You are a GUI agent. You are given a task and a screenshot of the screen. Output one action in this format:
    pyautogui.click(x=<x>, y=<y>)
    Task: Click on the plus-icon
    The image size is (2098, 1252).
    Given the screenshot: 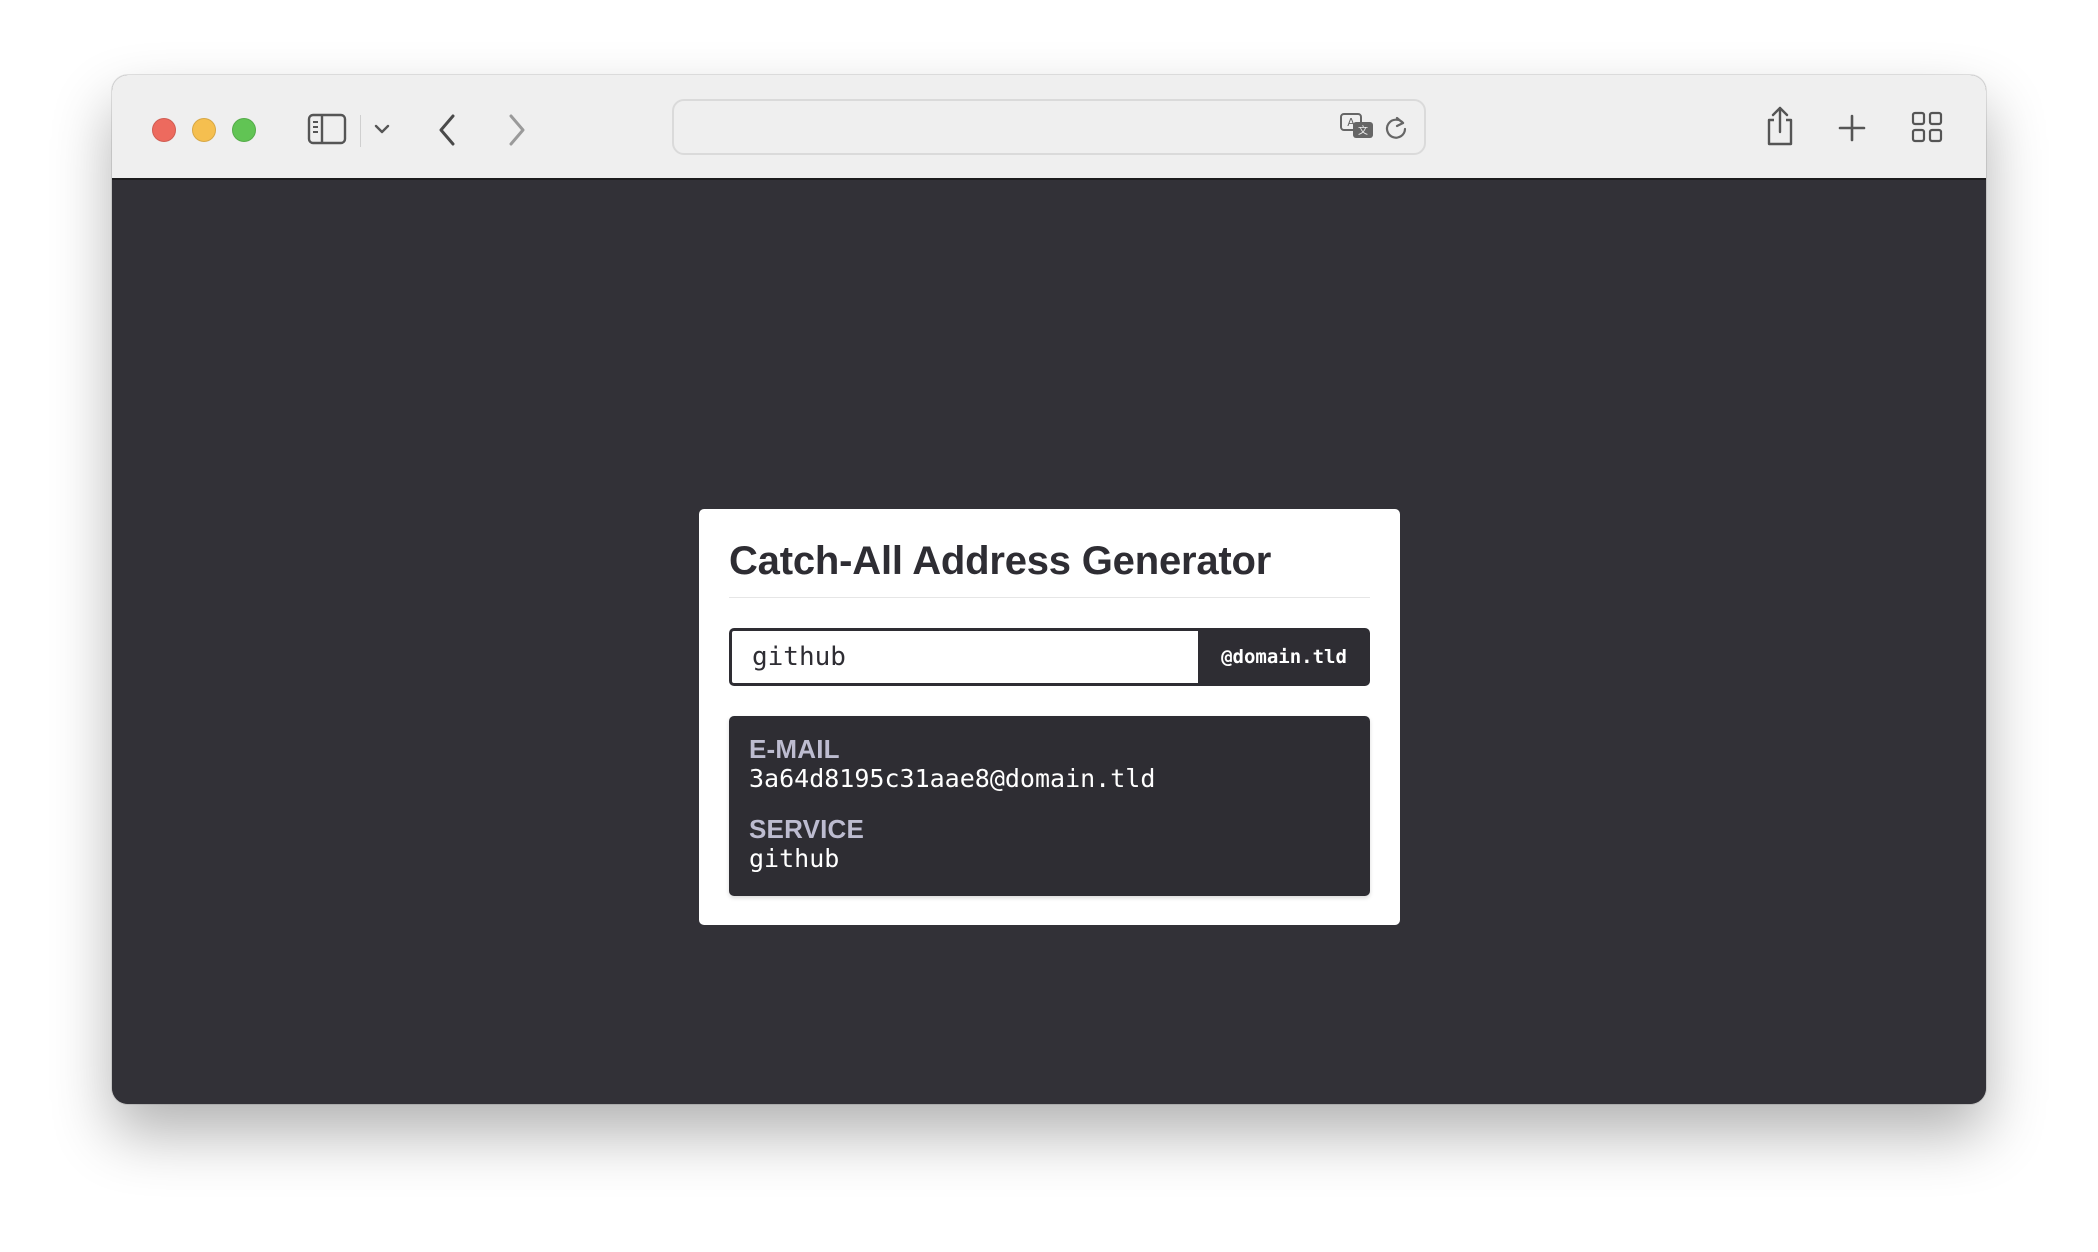 What is the action you would take?
    pyautogui.click(x=1852, y=128)
    